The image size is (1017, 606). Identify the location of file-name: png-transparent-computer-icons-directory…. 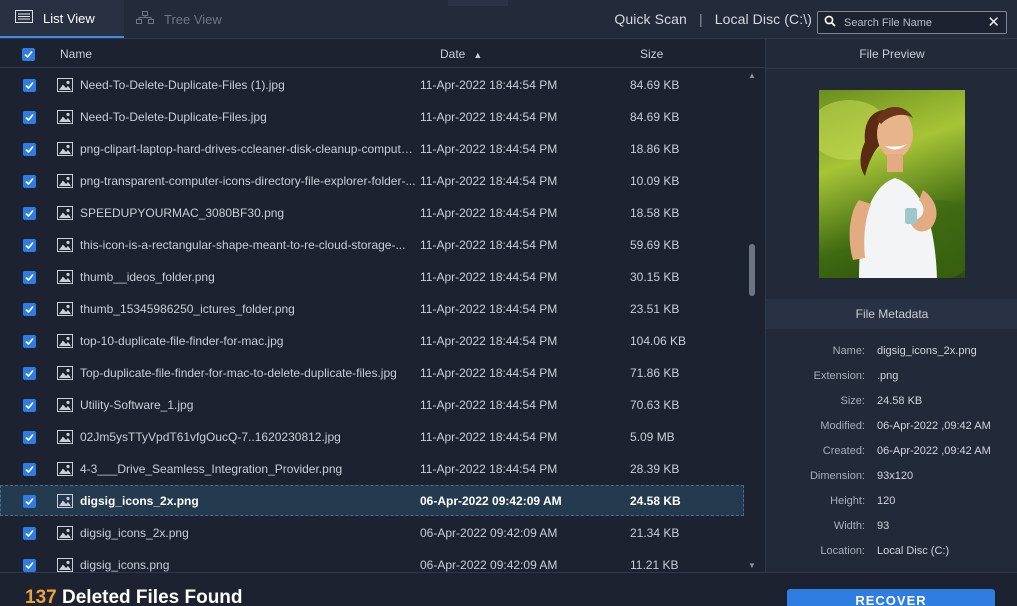
(248, 181).